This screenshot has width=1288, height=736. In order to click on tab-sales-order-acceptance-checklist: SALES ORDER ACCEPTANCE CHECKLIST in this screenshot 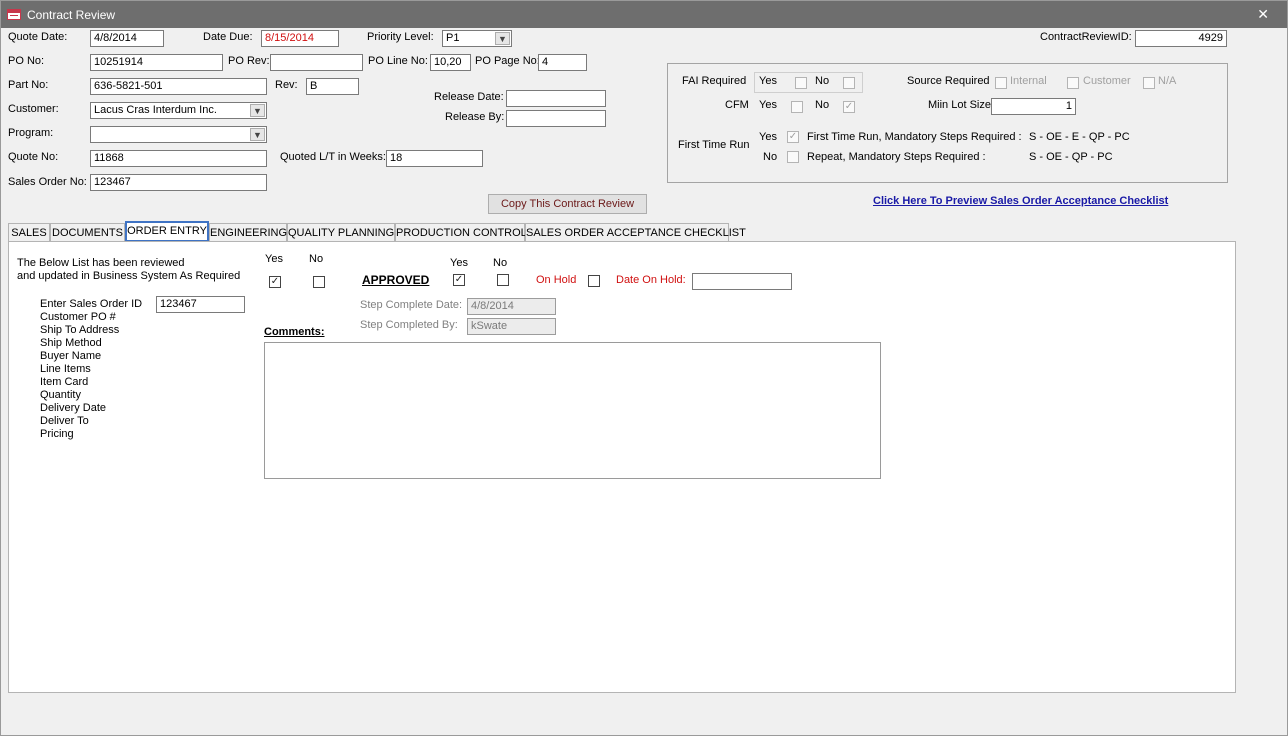, I will do `click(635, 232)`.